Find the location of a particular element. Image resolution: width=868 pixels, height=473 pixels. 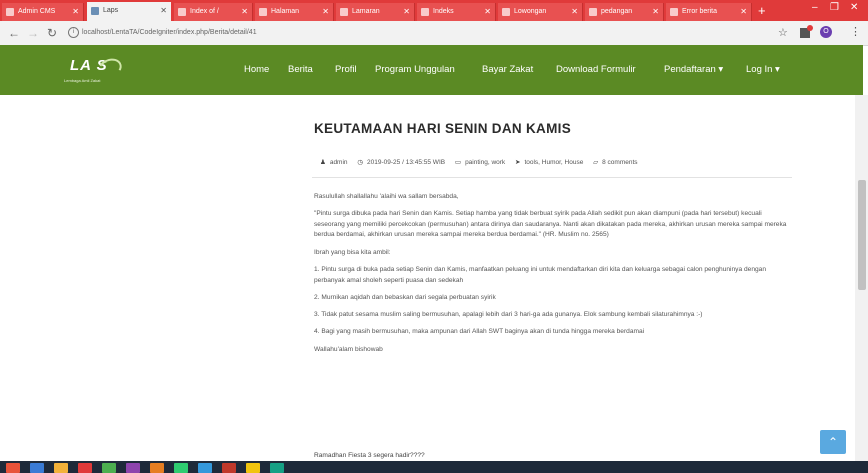

browser-tab: Indeks ✕ is located at coordinates (456, 12).